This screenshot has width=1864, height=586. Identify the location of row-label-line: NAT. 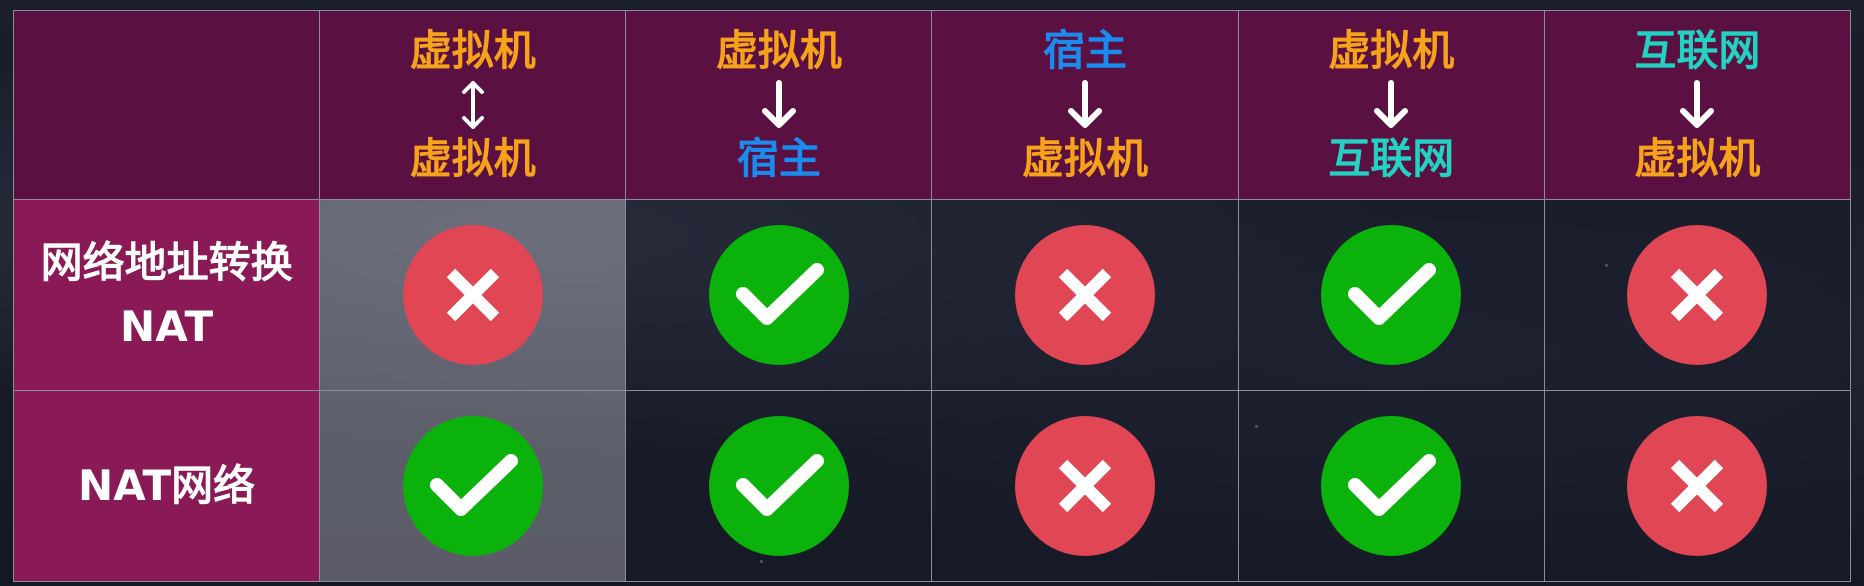
(167, 326).